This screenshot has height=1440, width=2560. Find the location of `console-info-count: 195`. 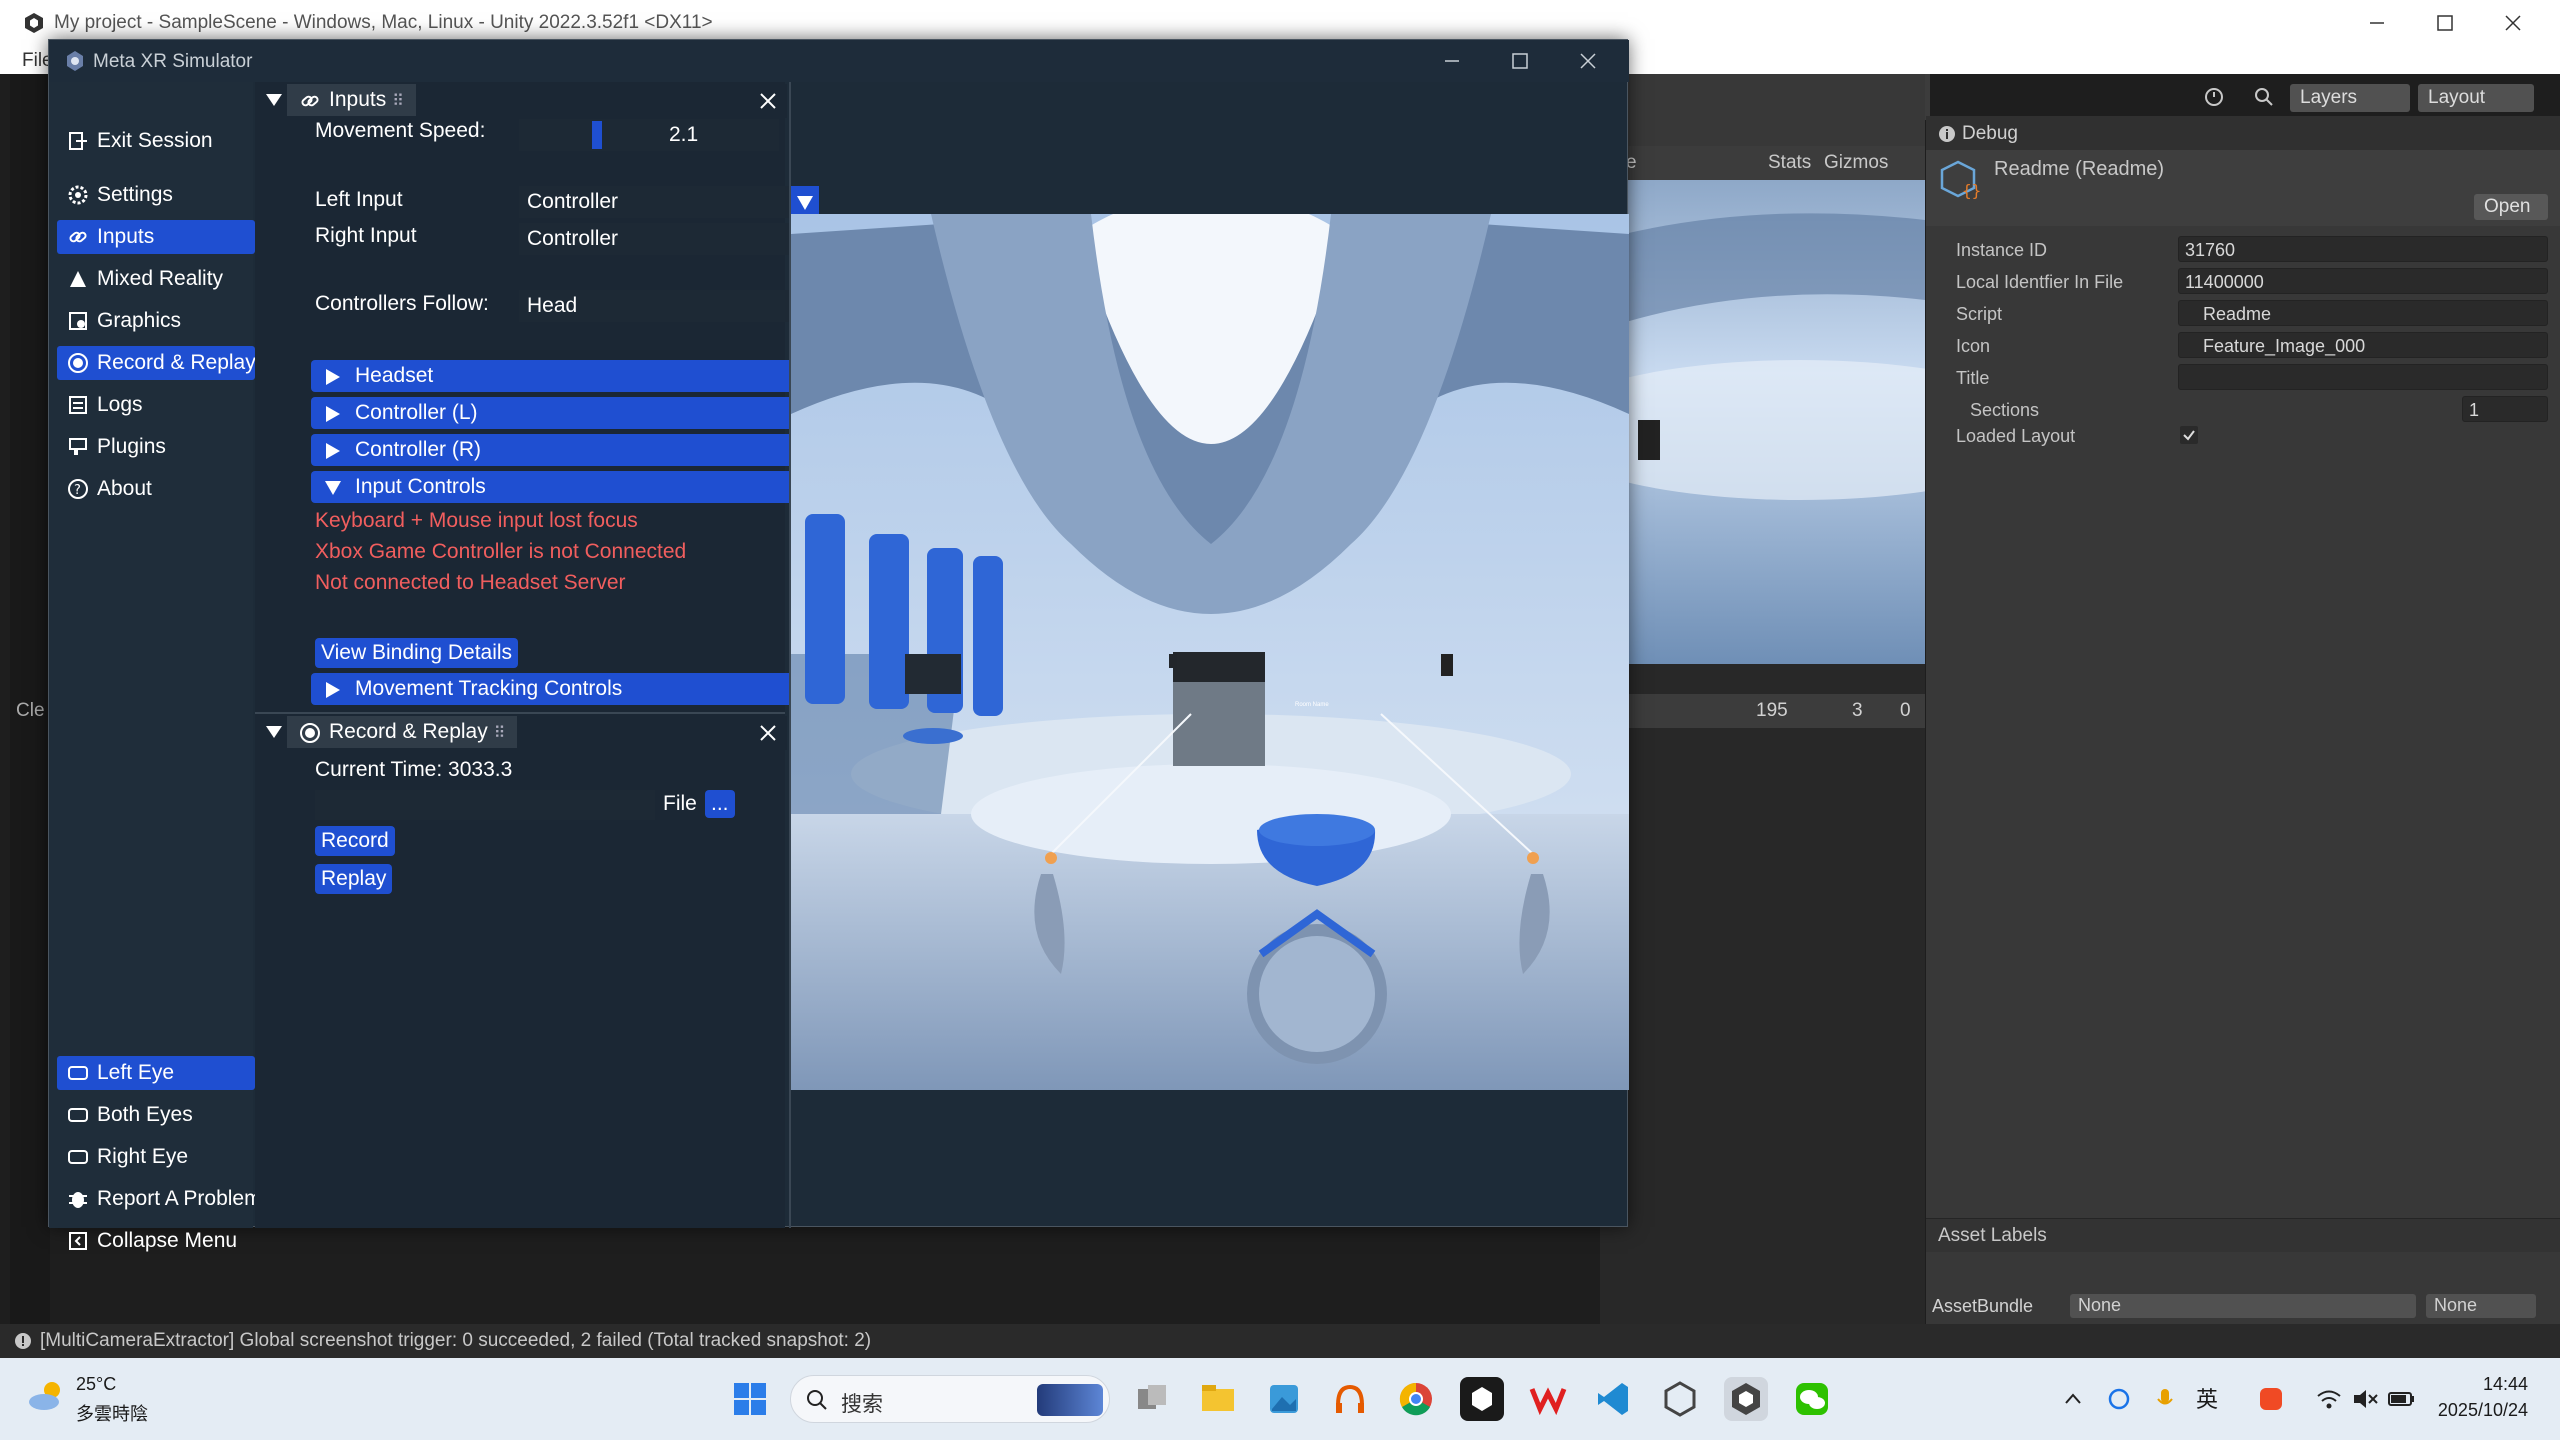

console-info-count: 195 is located at coordinates (1772, 711).